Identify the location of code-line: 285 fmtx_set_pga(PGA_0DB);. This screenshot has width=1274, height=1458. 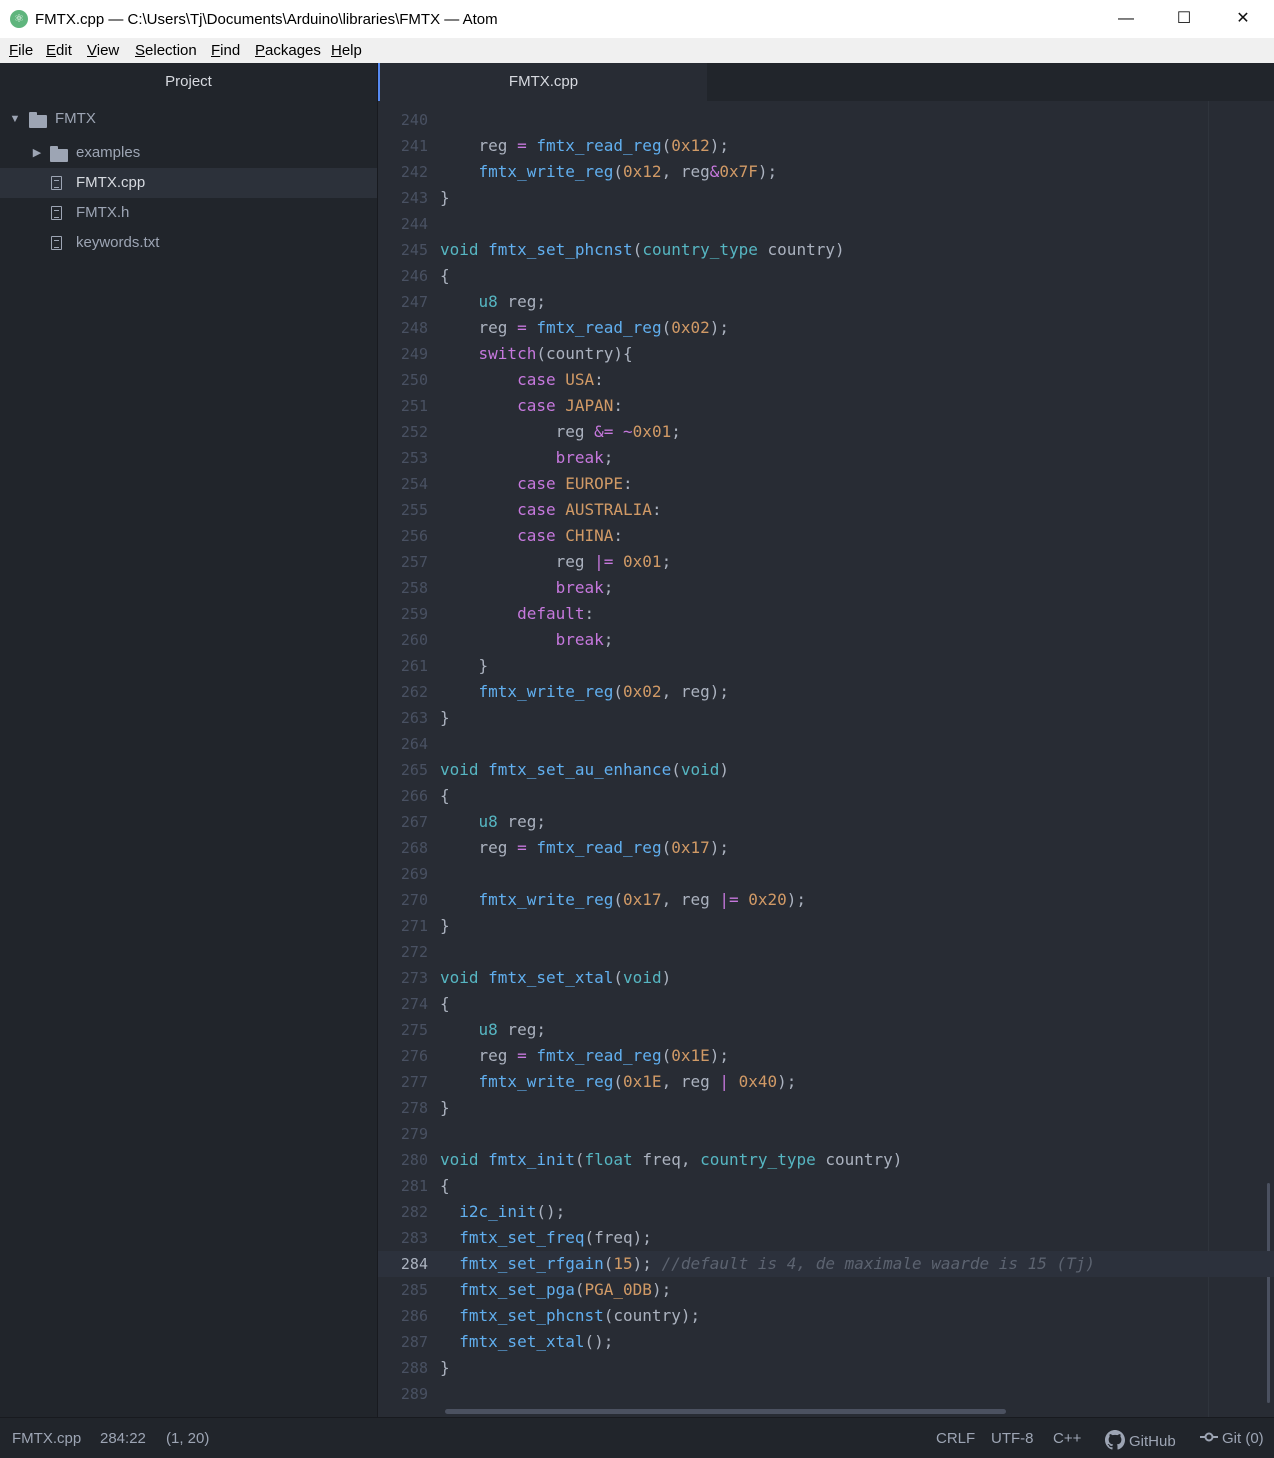
(826, 1290).